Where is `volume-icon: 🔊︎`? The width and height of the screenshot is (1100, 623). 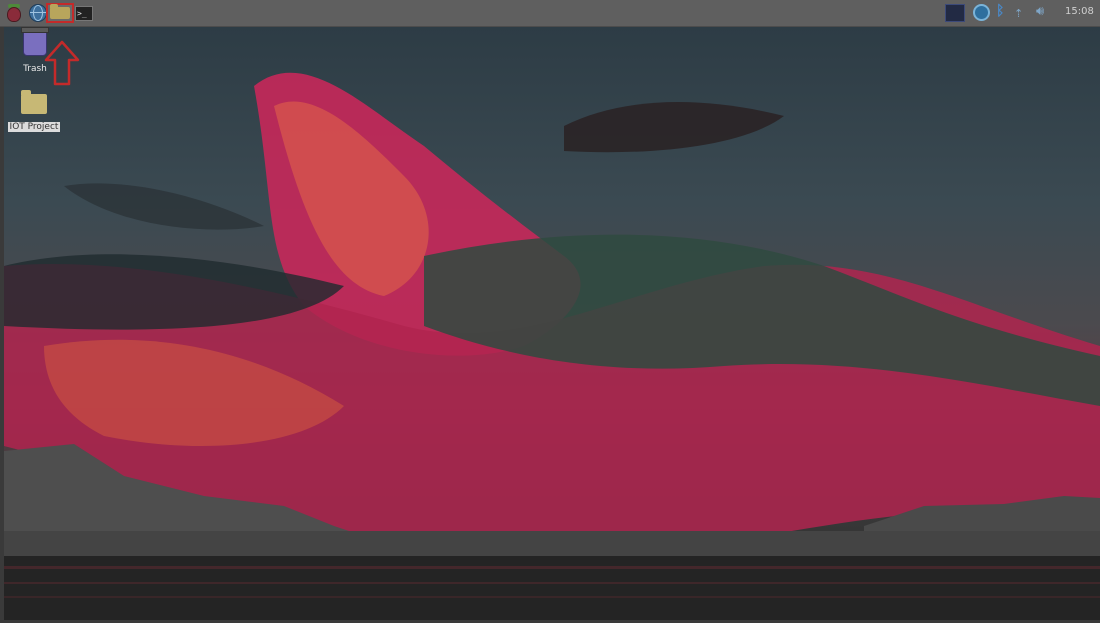 volume-icon: 🔊︎ is located at coordinates (1040, 11).